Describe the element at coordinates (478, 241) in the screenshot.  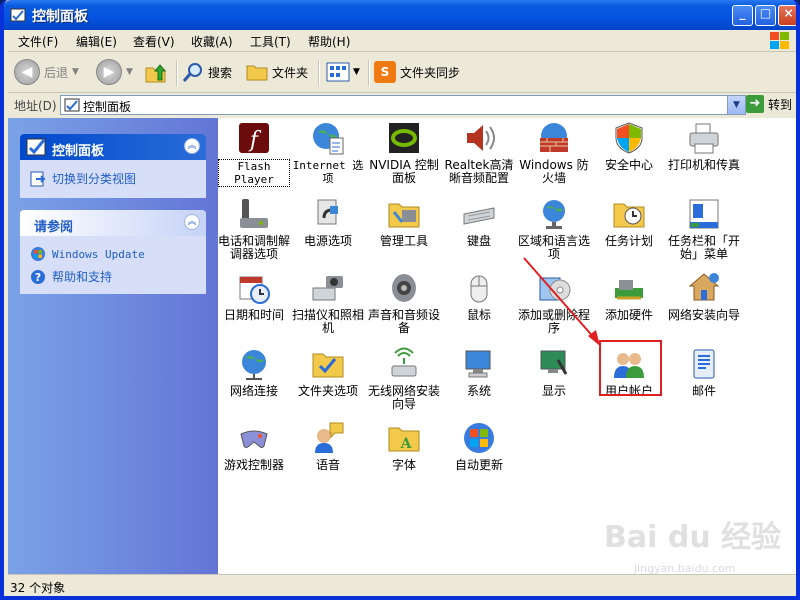
I see `item-label: 键盘` at that location.